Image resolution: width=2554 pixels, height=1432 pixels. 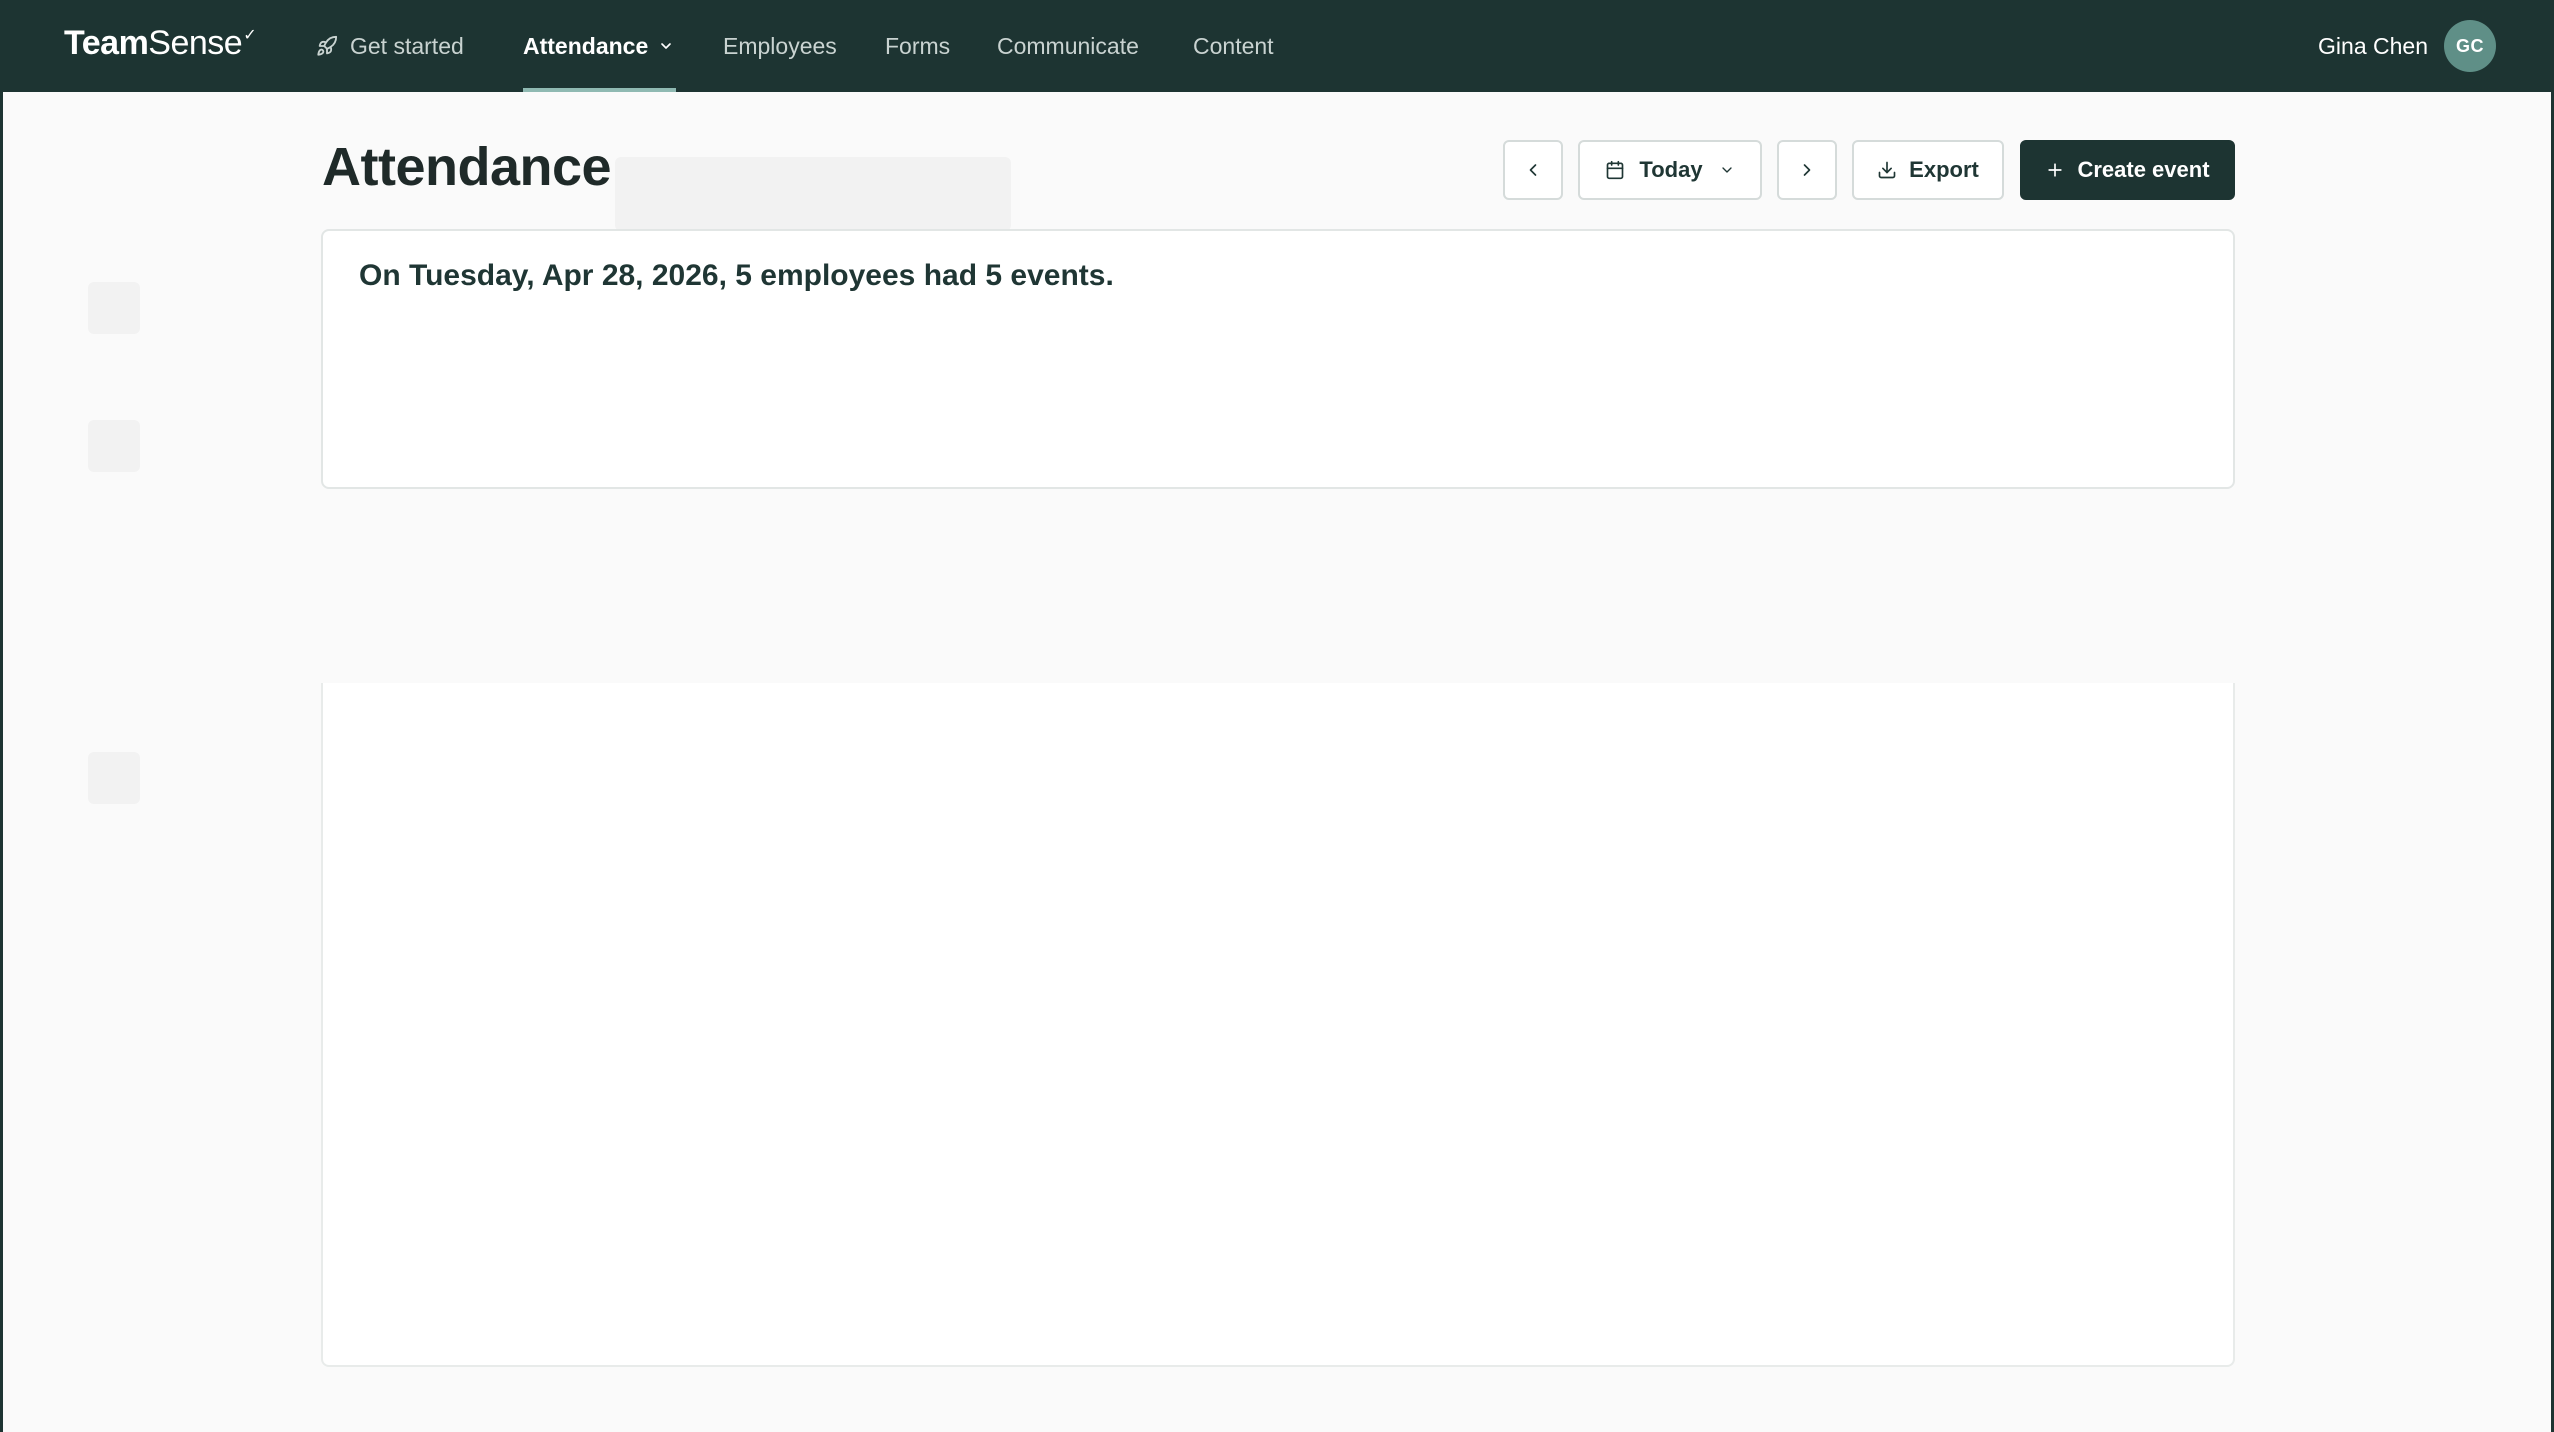 I want to click on export-button: Export, so click(x=1928, y=170).